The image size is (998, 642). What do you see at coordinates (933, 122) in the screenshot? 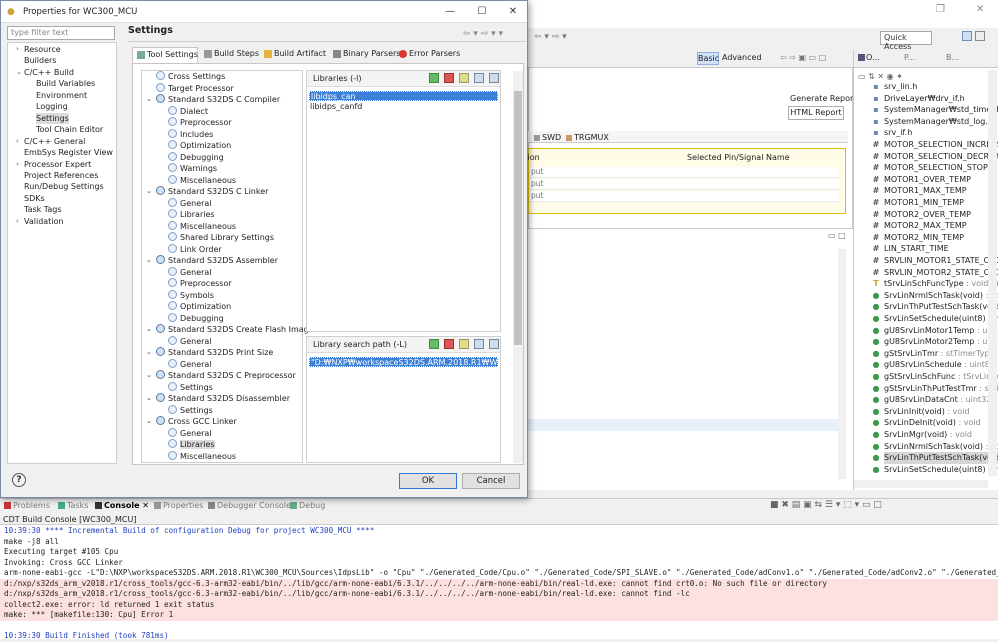
I see `outline-item: ▪ SystemManager₩std_log.h` at bounding box center [933, 122].